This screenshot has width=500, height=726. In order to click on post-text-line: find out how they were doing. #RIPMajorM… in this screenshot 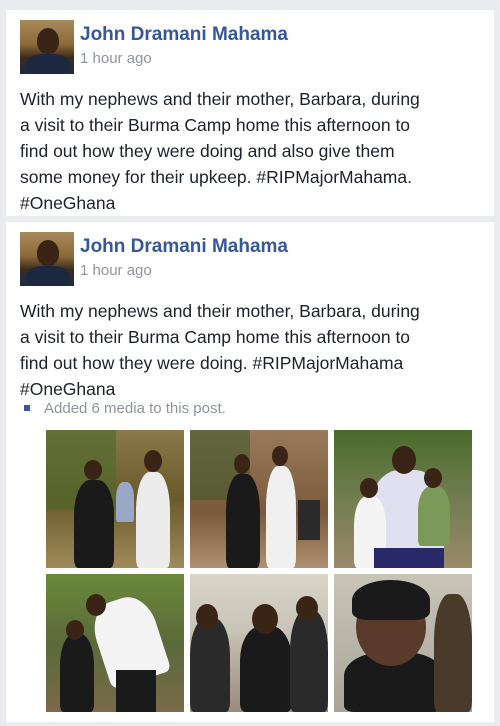, I will do `click(212, 363)`.